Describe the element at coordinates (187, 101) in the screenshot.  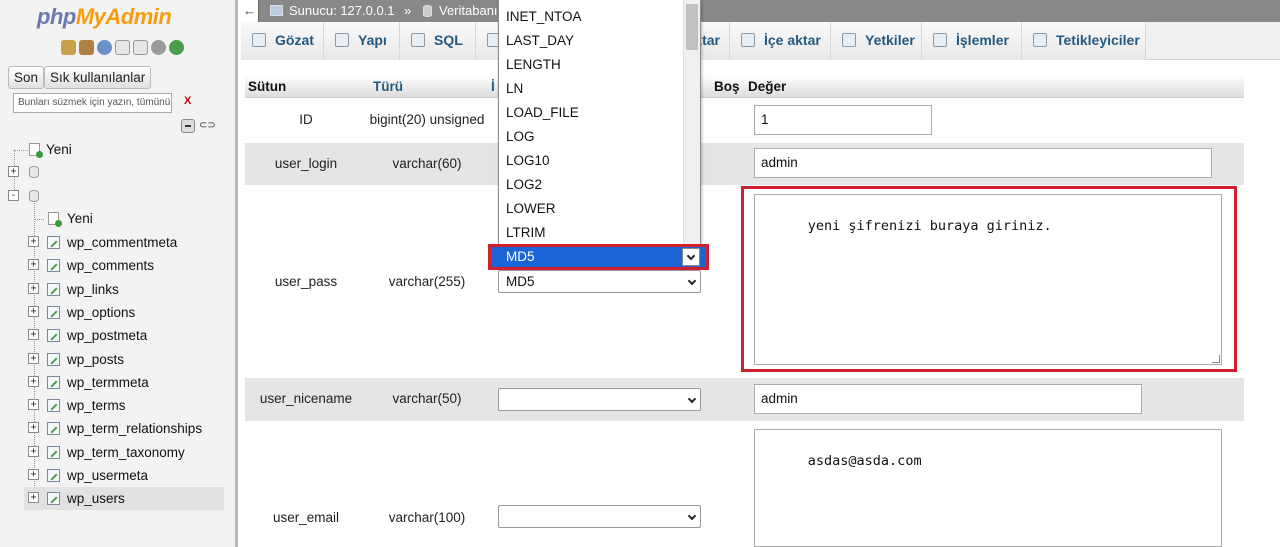
I see `filter-clear-button: X` at that location.